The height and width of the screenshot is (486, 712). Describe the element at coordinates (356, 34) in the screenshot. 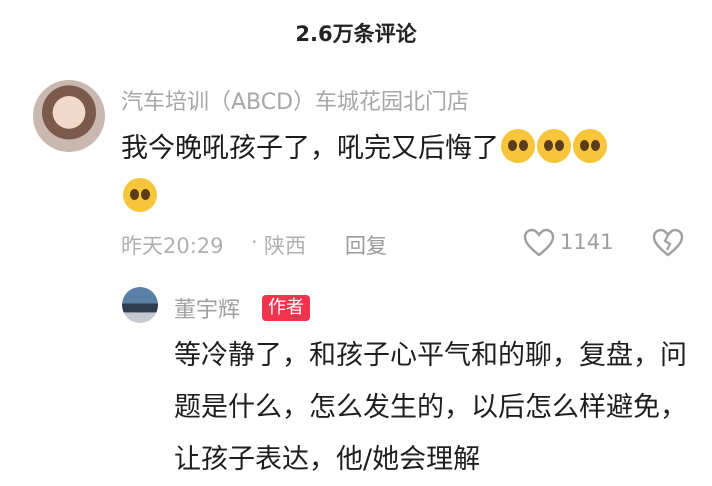

I see `comment-count-title: 2.6万条评论` at that location.